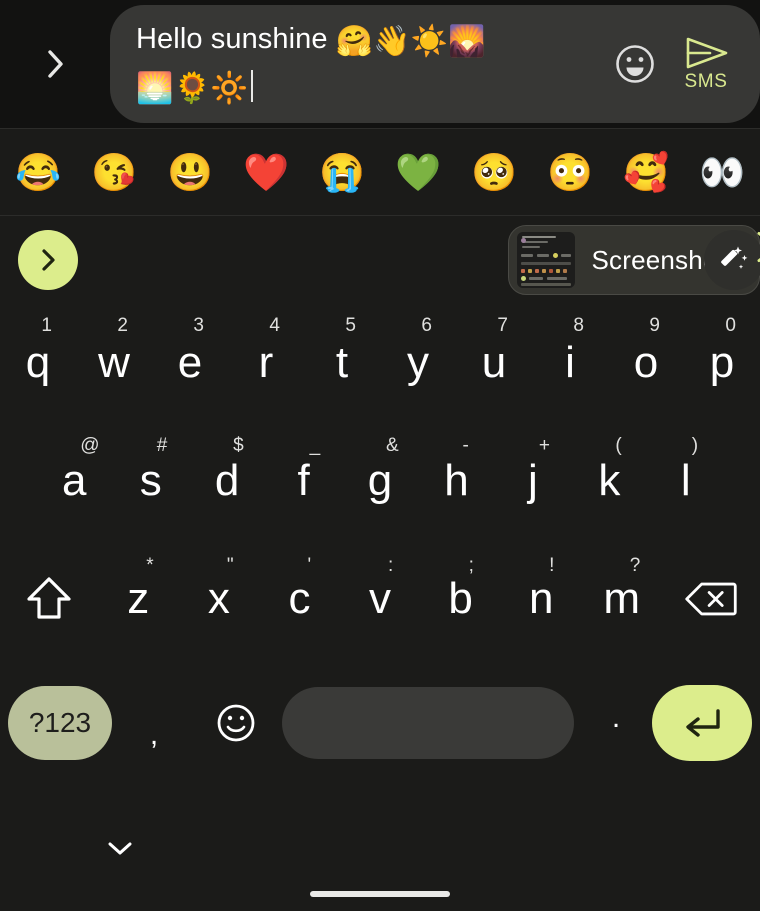 The width and height of the screenshot is (760, 911). I want to click on shift-key, so click(49, 599).